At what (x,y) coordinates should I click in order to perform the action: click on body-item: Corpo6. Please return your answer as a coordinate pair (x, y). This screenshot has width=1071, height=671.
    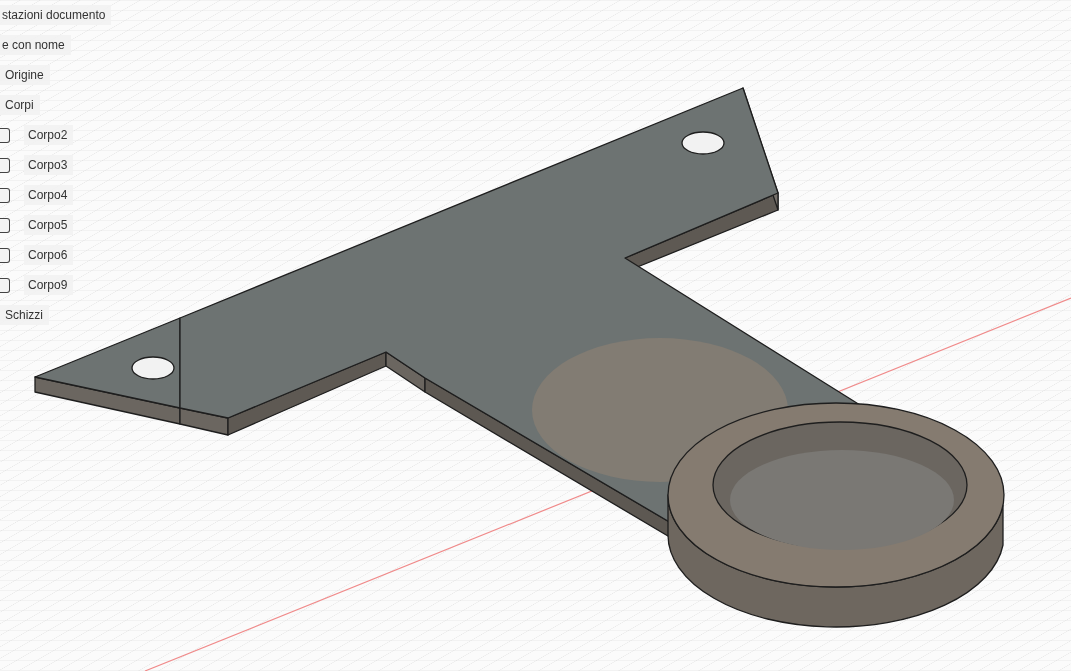
    Looking at the image, I should click on (49, 255).